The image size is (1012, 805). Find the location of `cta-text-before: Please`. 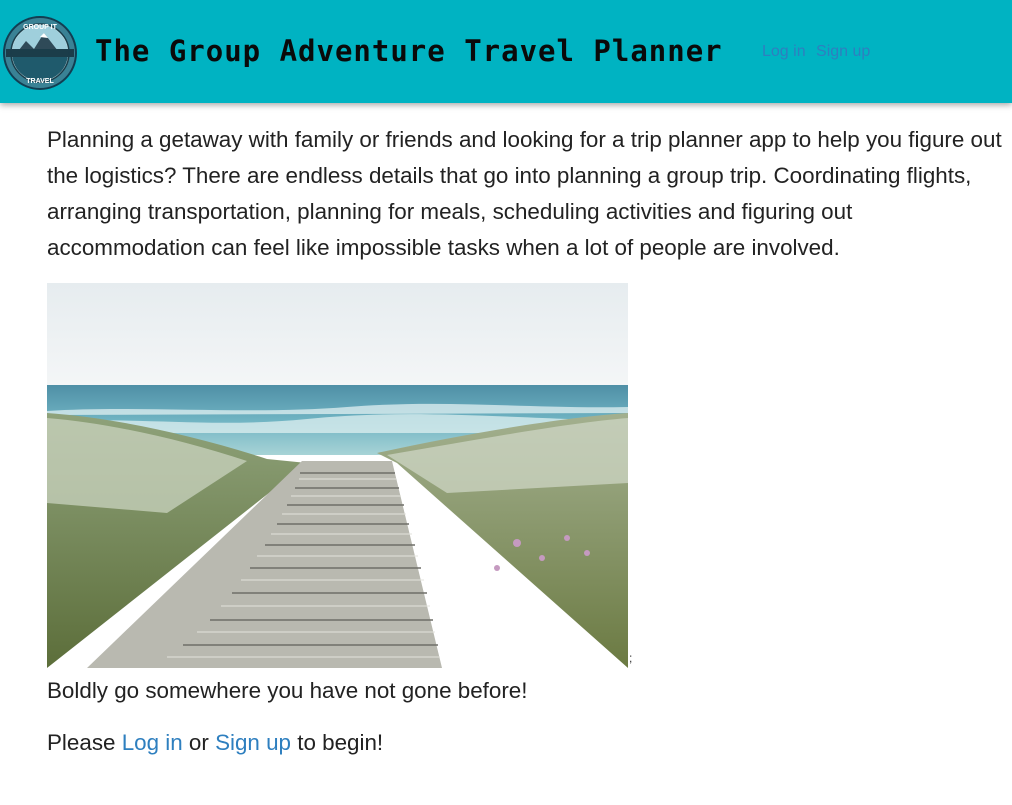

cta-text-before: Please is located at coordinates (84, 742).